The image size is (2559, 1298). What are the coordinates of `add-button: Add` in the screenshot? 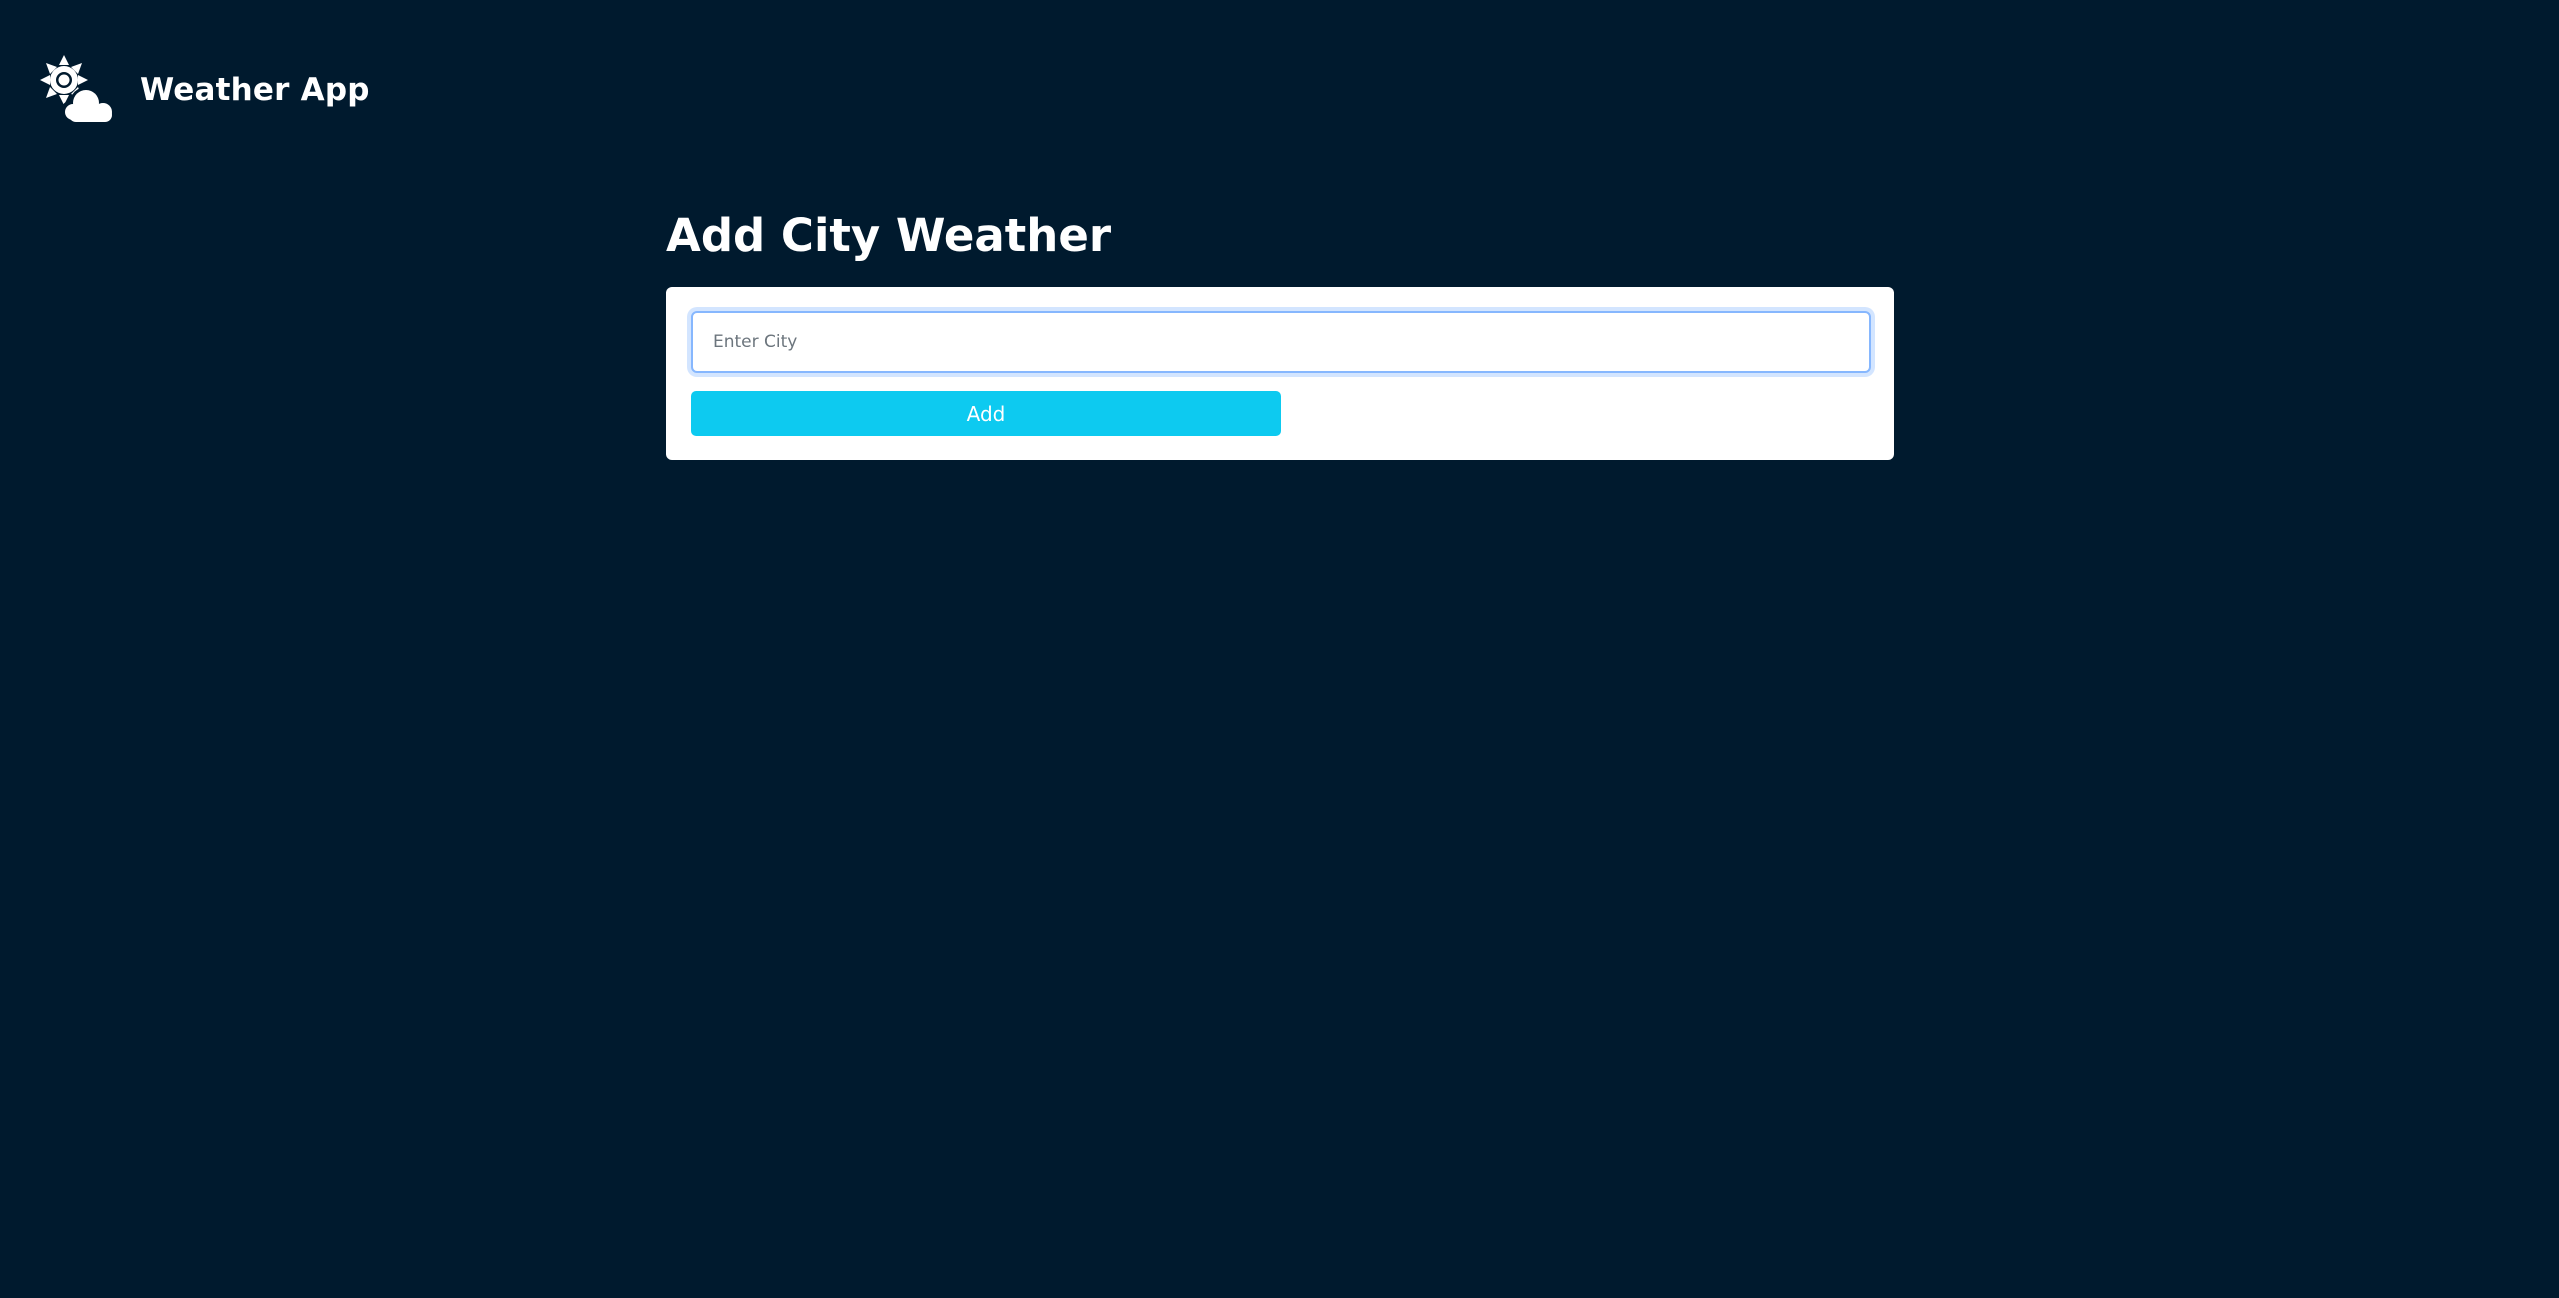 It's located at (986, 413).